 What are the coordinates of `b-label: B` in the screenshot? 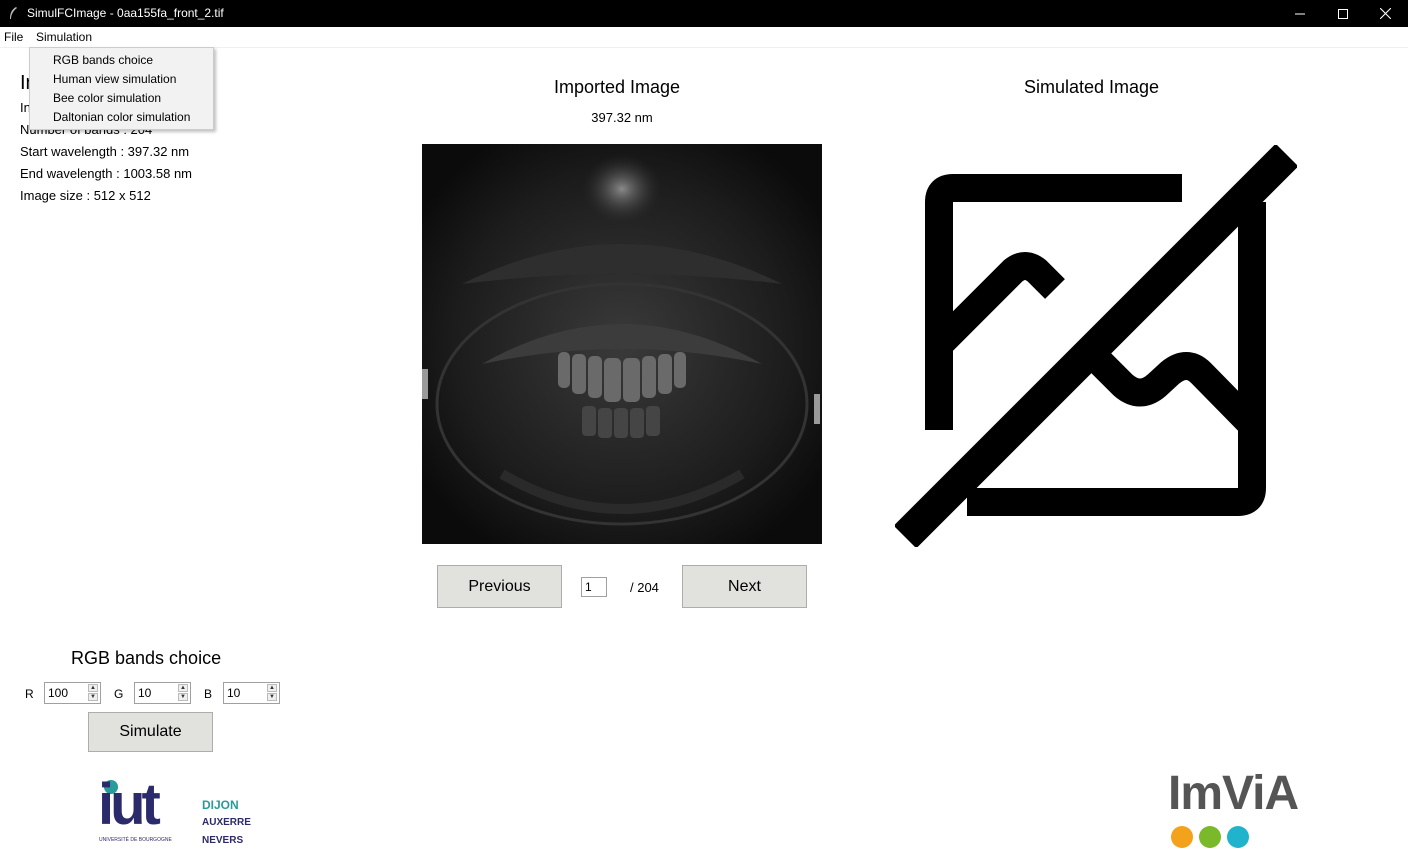 It's located at (208, 694).